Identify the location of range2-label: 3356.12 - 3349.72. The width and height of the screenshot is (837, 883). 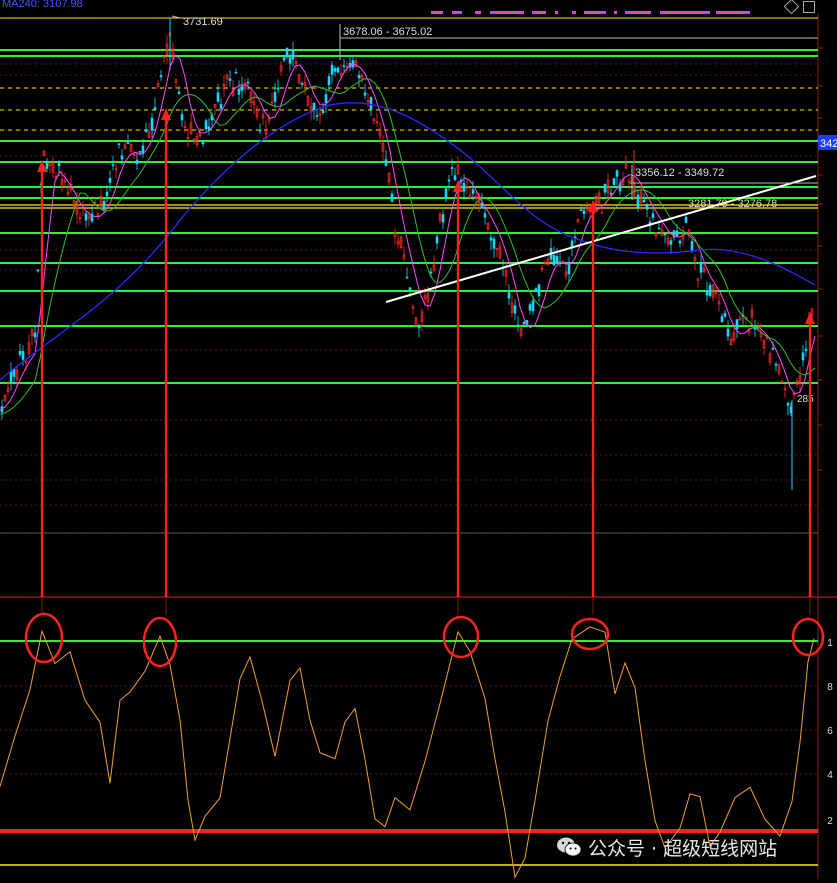
(679, 173).